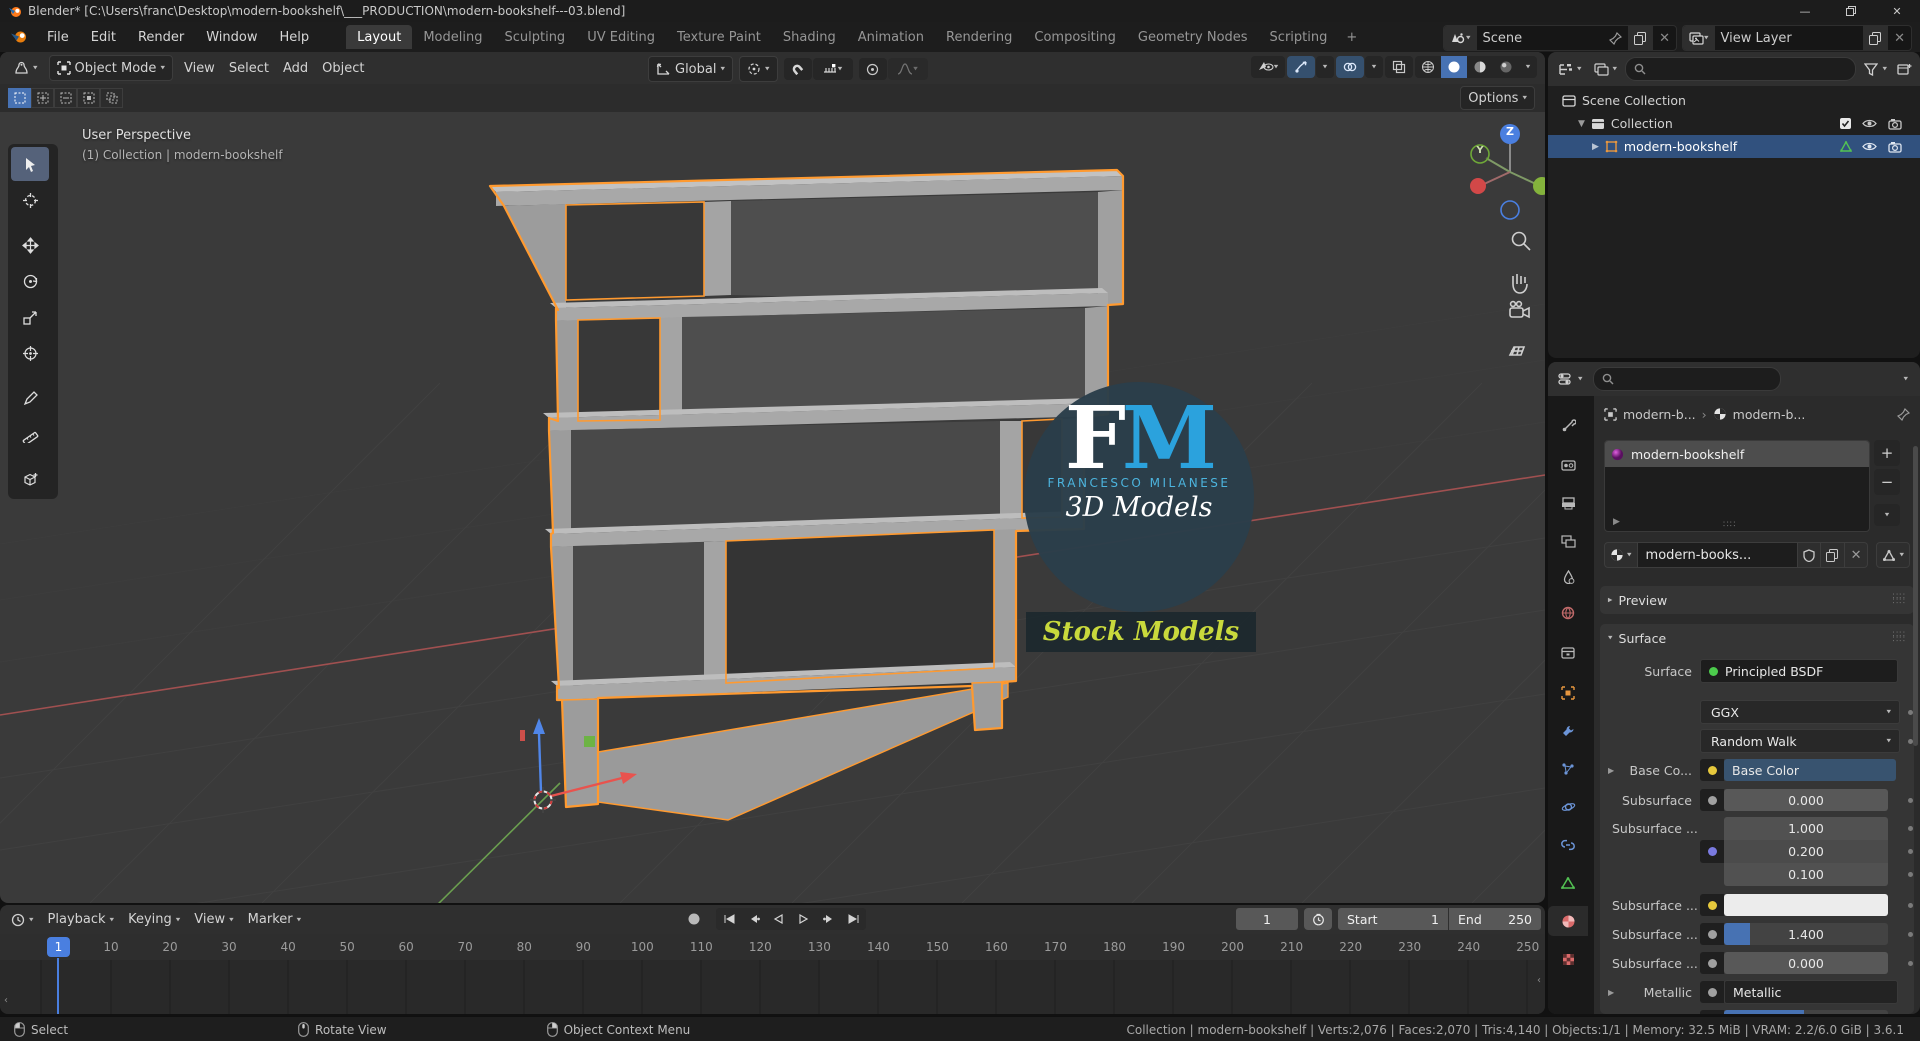  I want to click on outliner-row-collection: ▼ Collection, so click(1734, 123).